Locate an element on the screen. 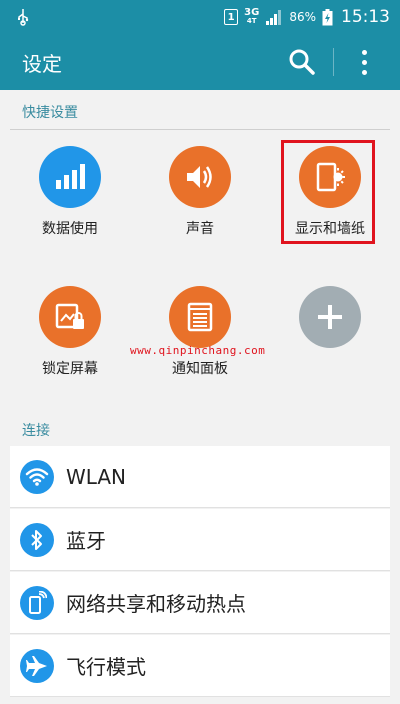 The width and height of the screenshot is (400, 704). bluetooth-icon is located at coordinates (37, 539).